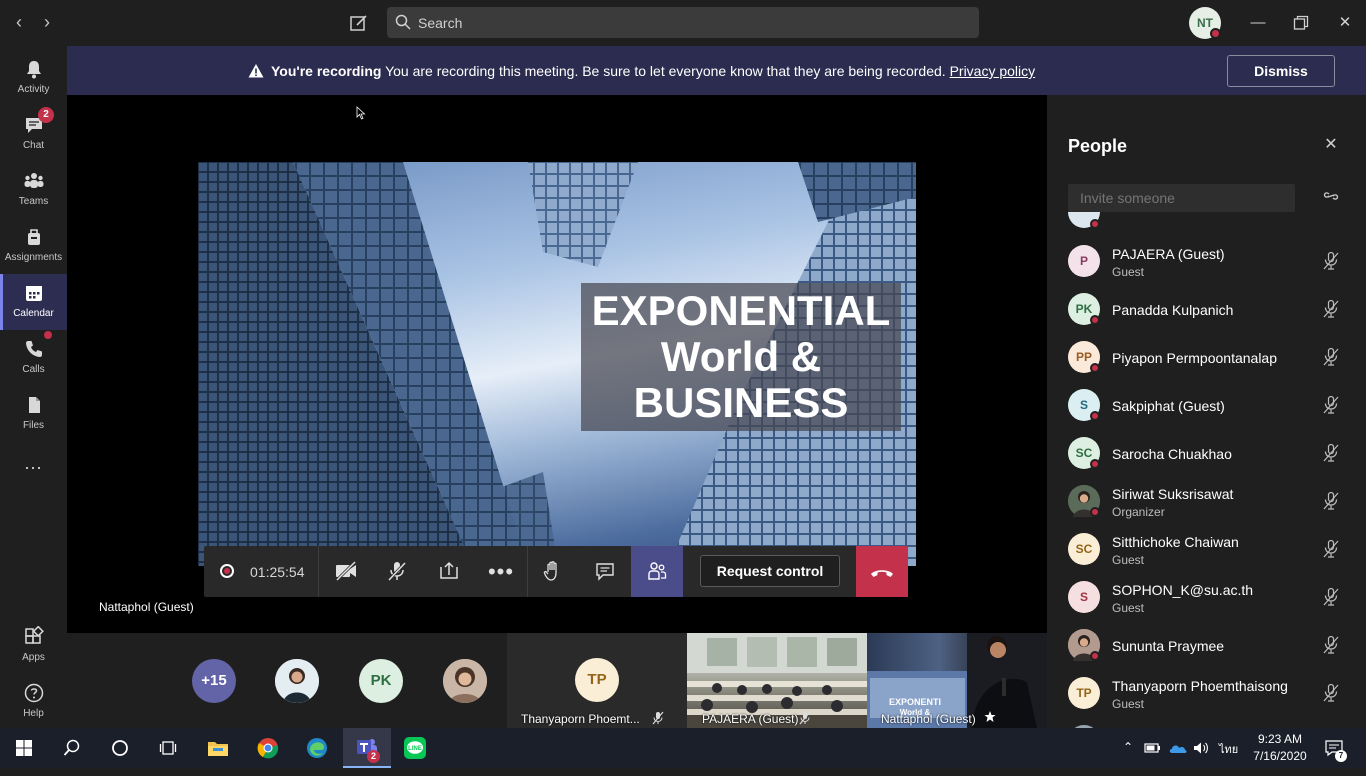  I want to click on rail-item-teams: Teams, so click(33, 190).